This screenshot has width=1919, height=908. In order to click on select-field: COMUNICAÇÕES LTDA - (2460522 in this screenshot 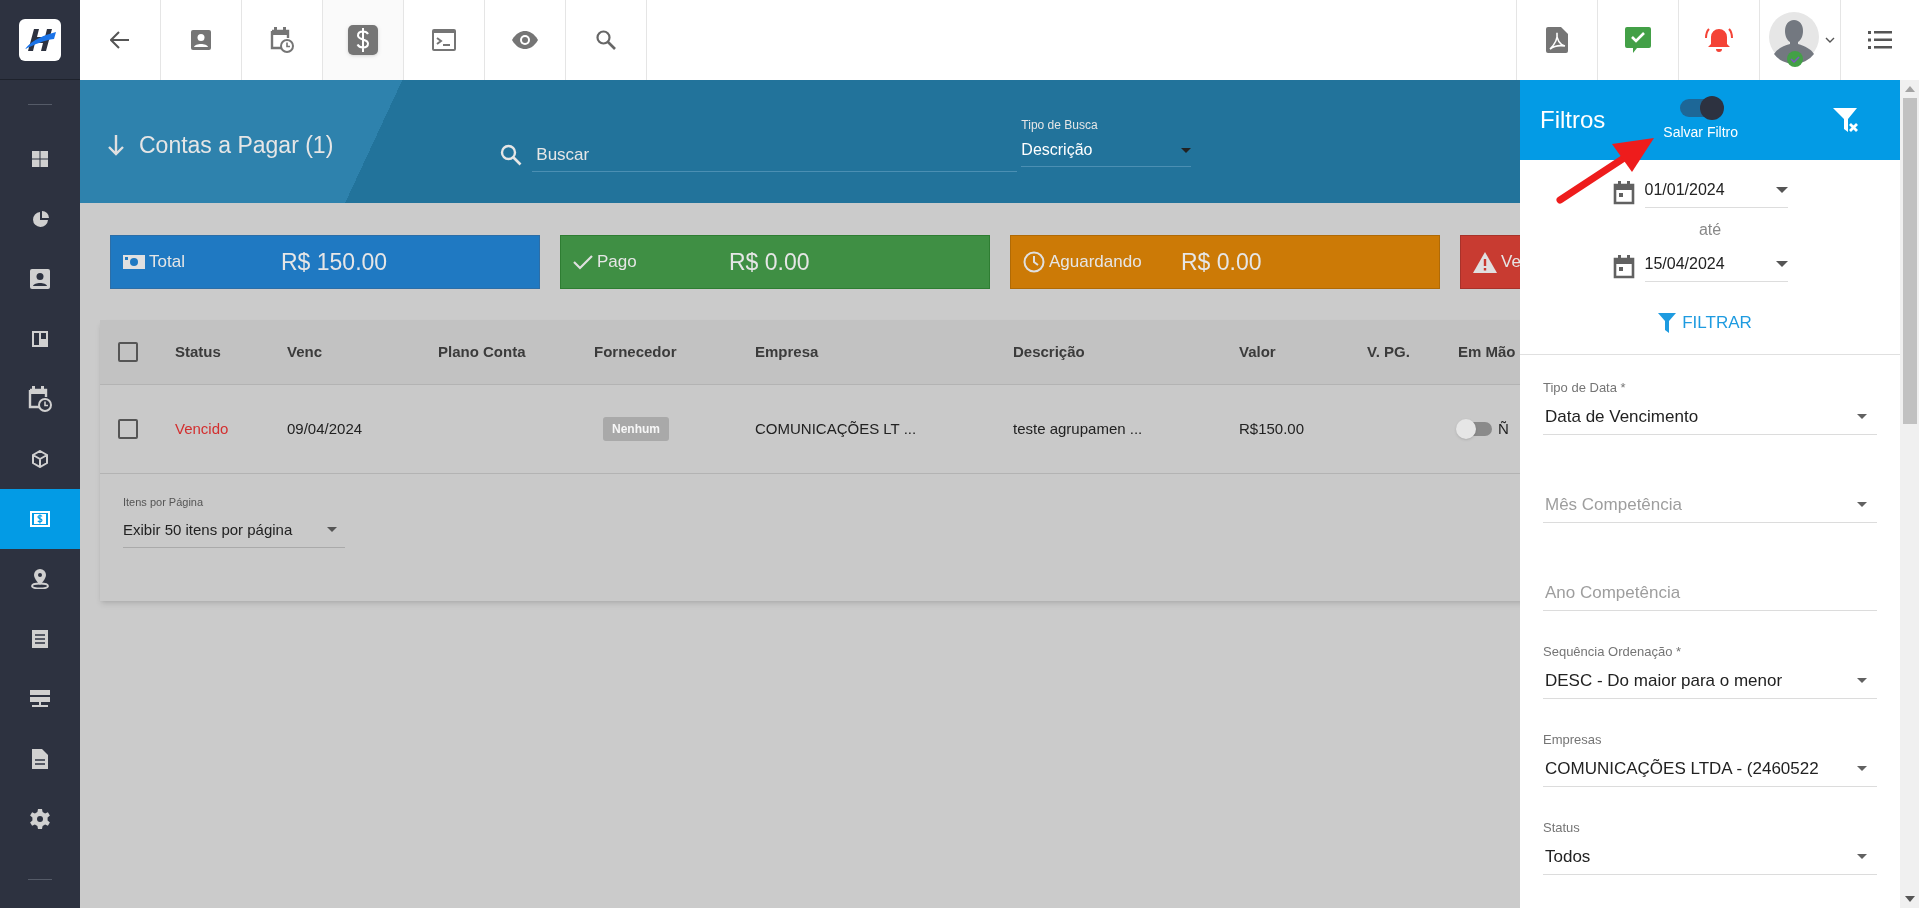, I will do `click(1710, 769)`.